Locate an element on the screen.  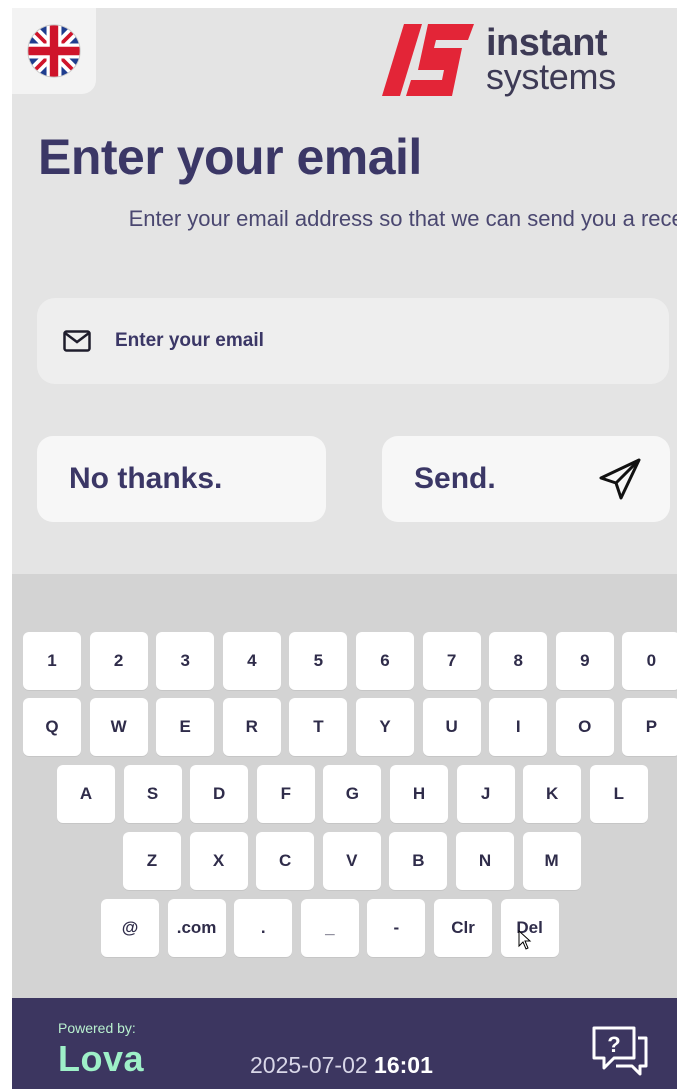
key-dash: - is located at coordinates (396, 928).